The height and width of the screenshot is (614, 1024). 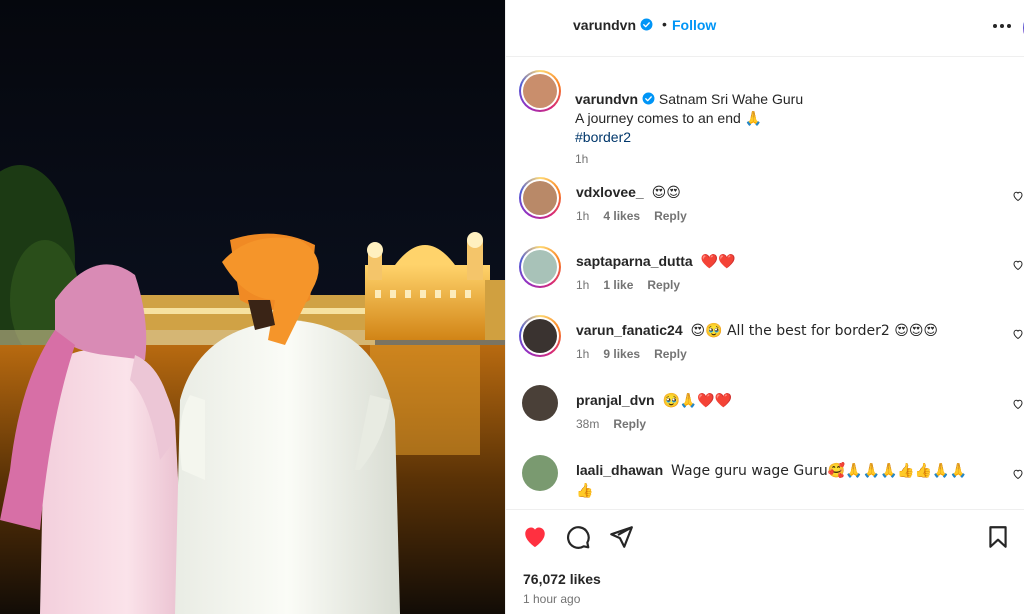 What do you see at coordinates (634, 261) in the screenshot?
I see `comment-username: saptaparna_dutta` at bounding box center [634, 261].